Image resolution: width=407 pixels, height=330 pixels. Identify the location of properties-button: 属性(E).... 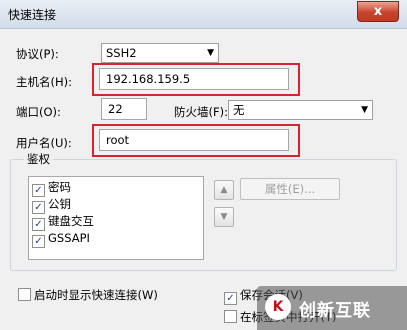
(290, 189).